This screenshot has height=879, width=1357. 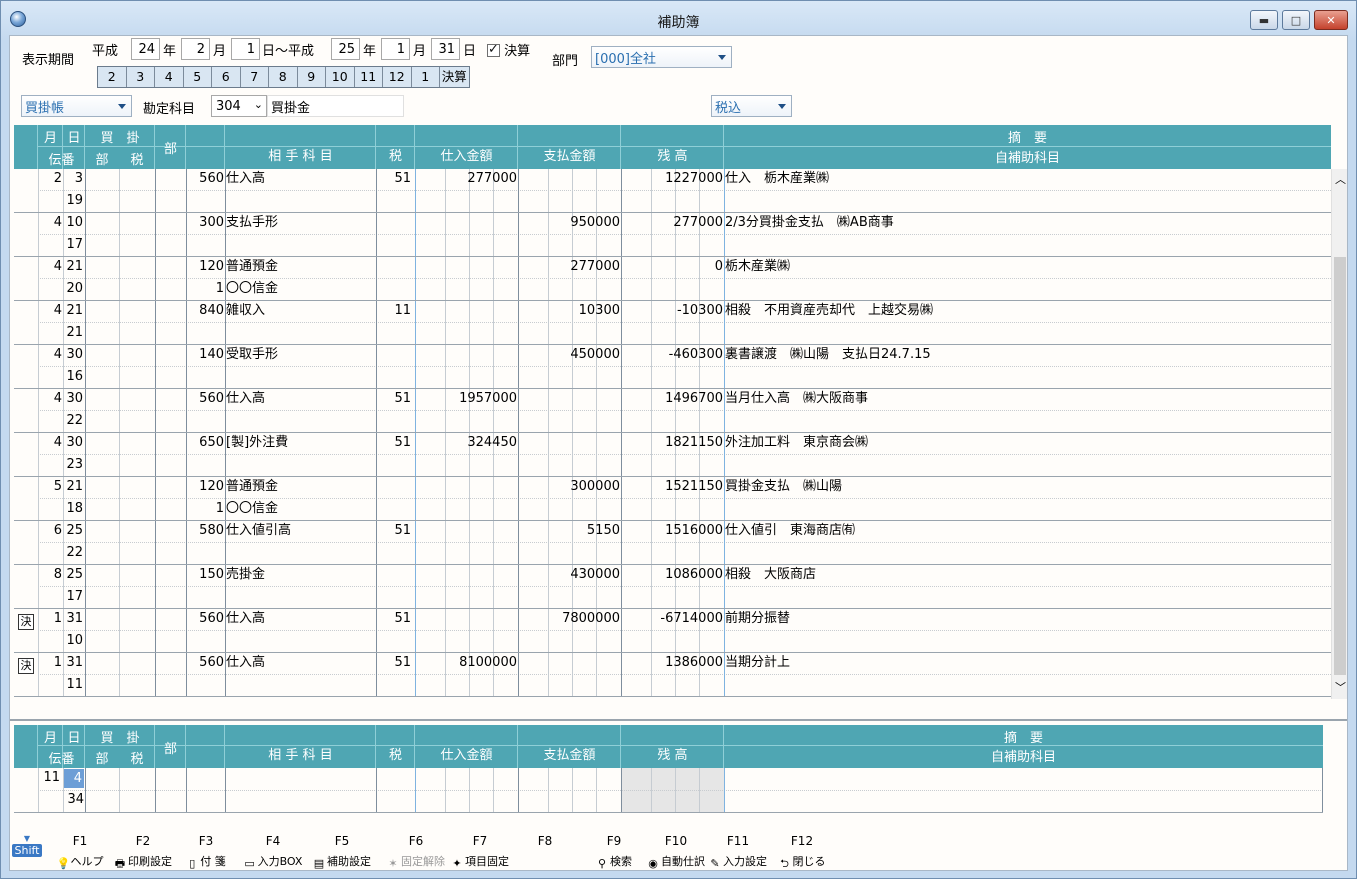 I want to click on fkey-label: 印刷設定, so click(x=150, y=861).